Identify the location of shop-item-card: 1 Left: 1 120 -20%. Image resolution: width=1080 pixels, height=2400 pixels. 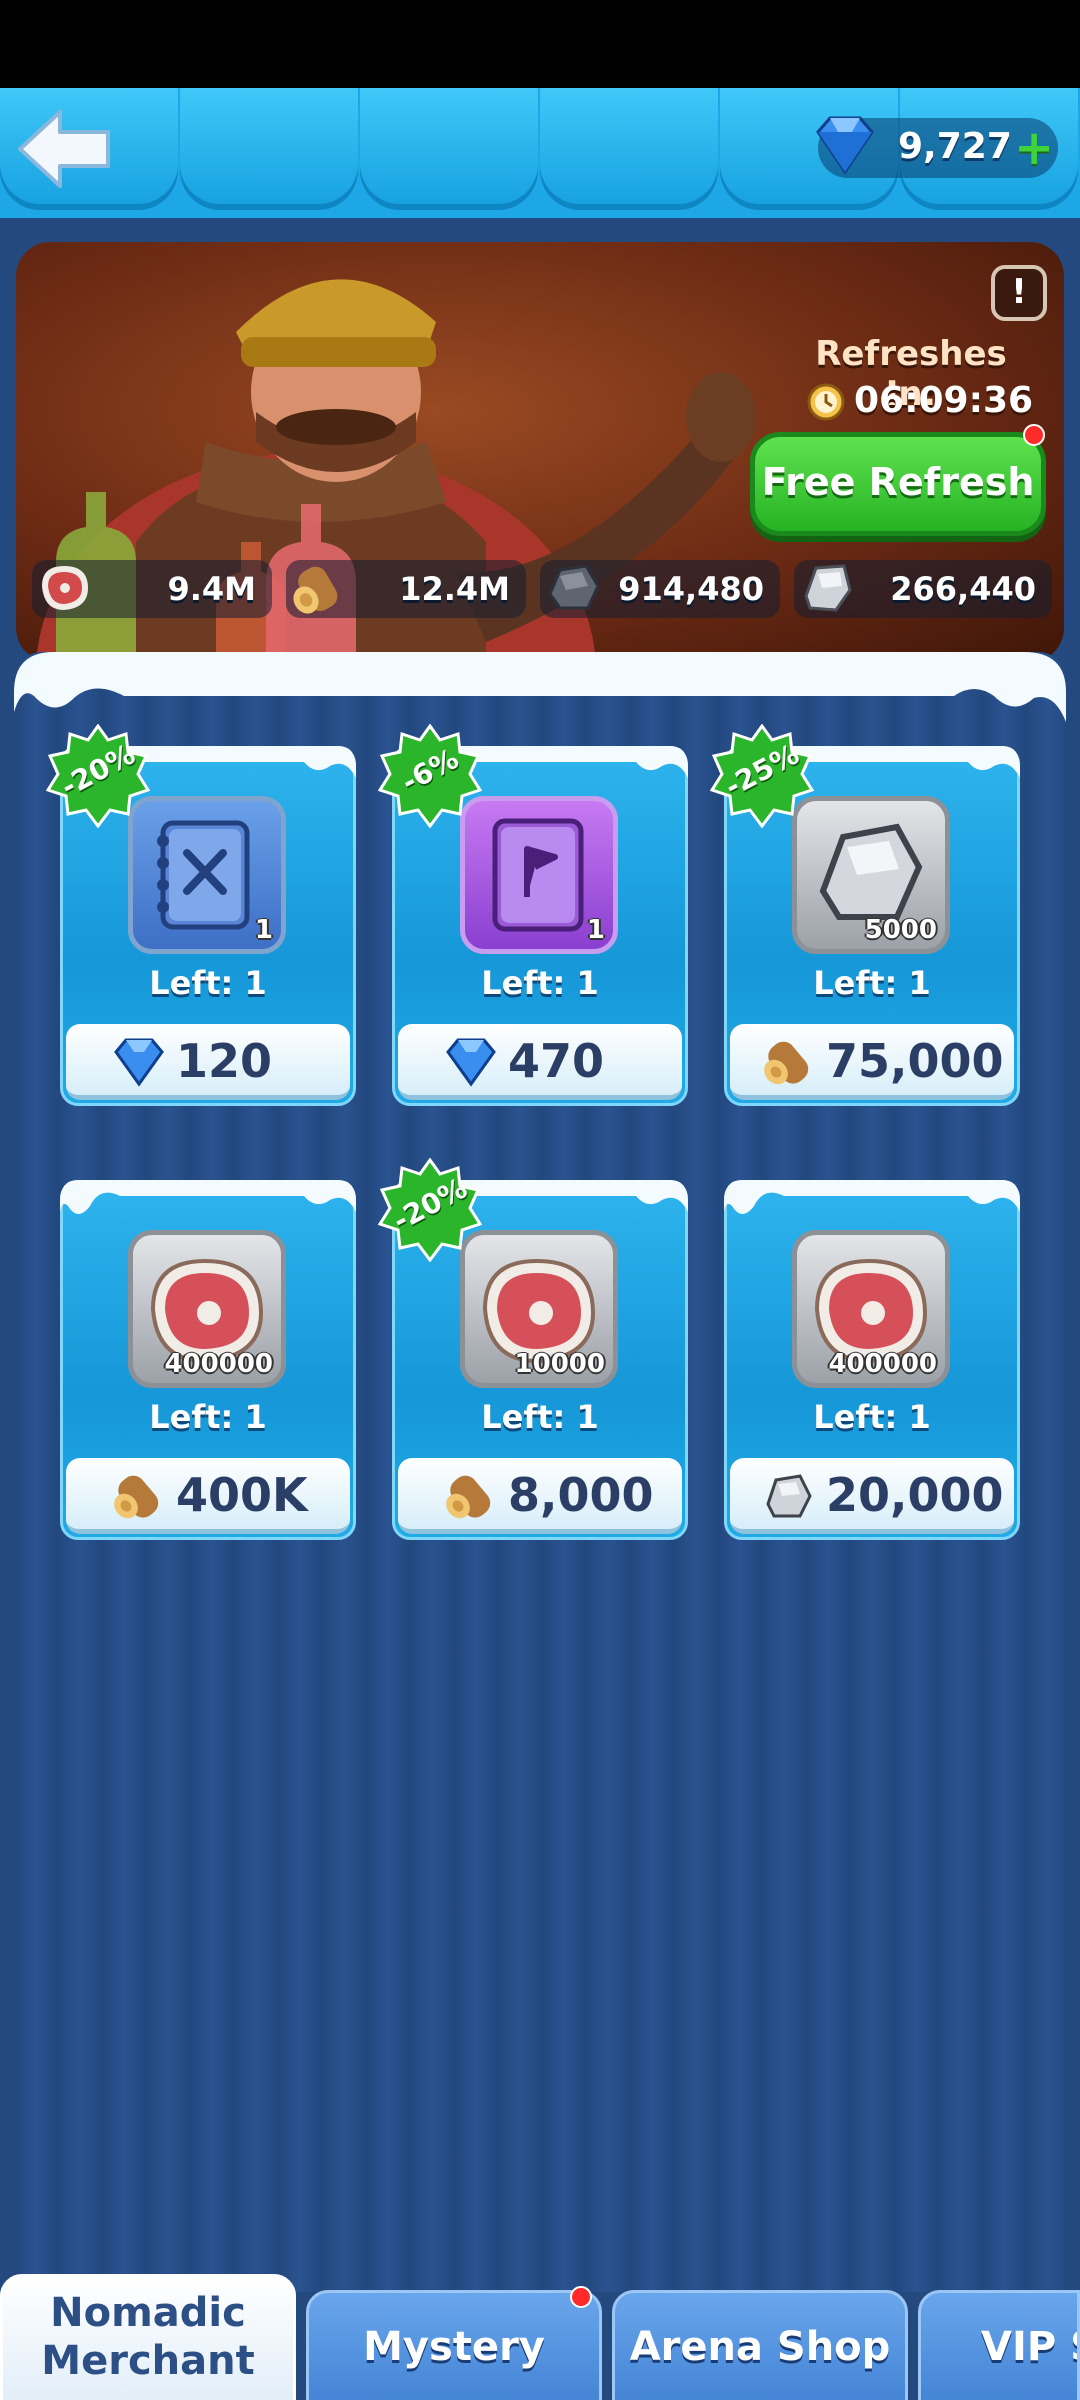
(201, 915).